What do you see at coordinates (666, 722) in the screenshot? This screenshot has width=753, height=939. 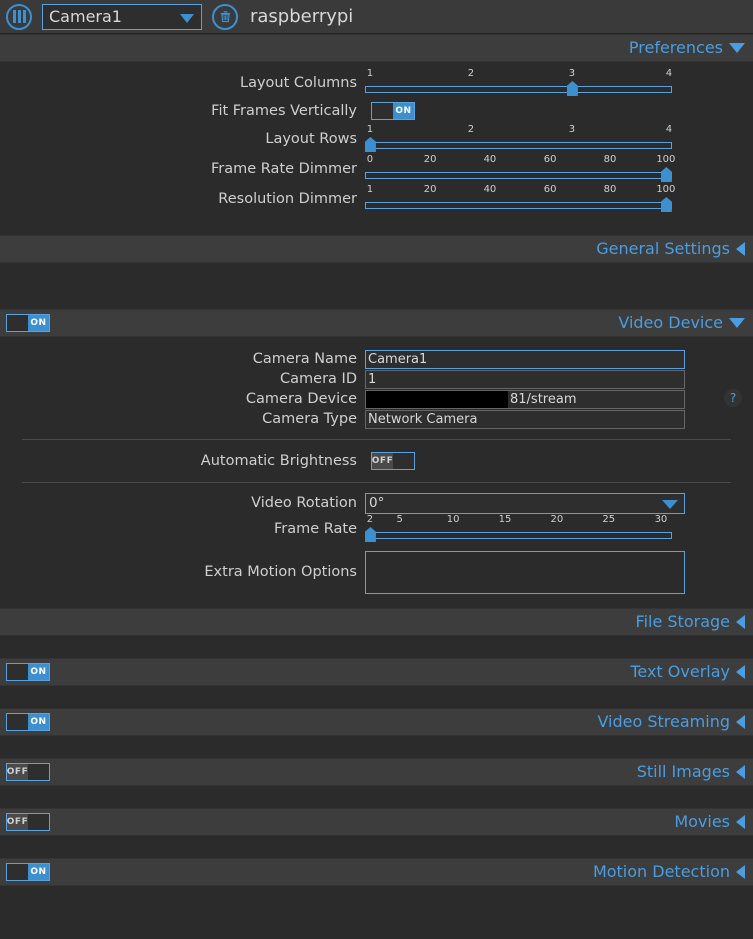 I see `section-title-video-streaming: Video Streaming` at bounding box center [666, 722].